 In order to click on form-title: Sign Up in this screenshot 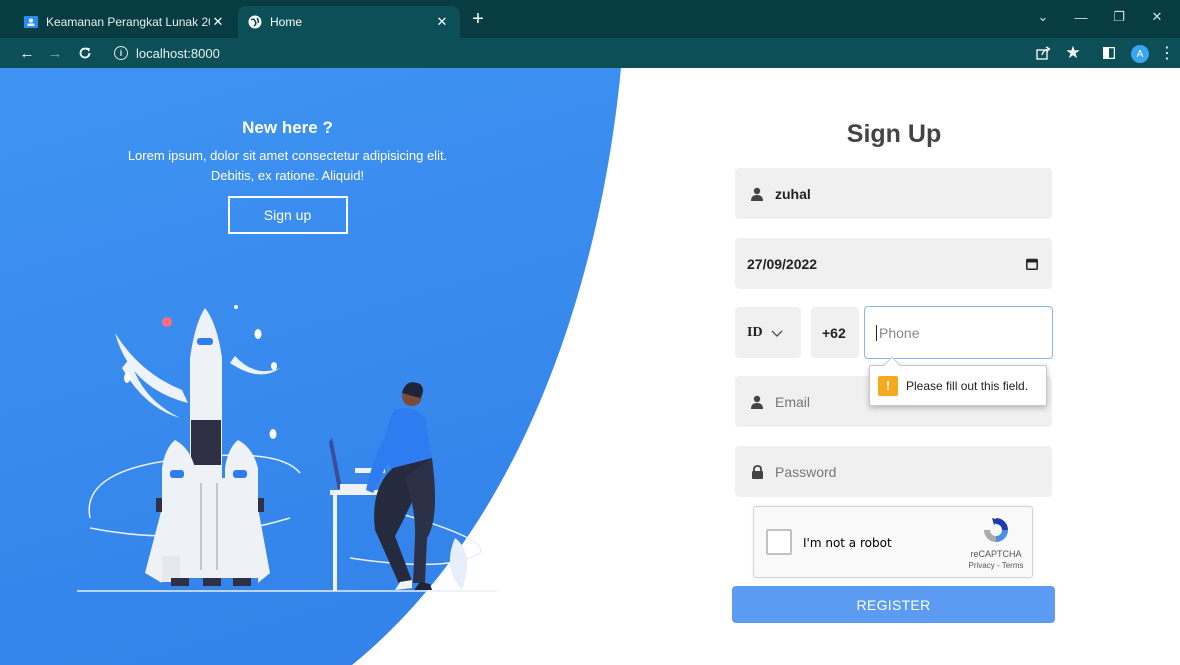, I will do `click(894, 134)`.